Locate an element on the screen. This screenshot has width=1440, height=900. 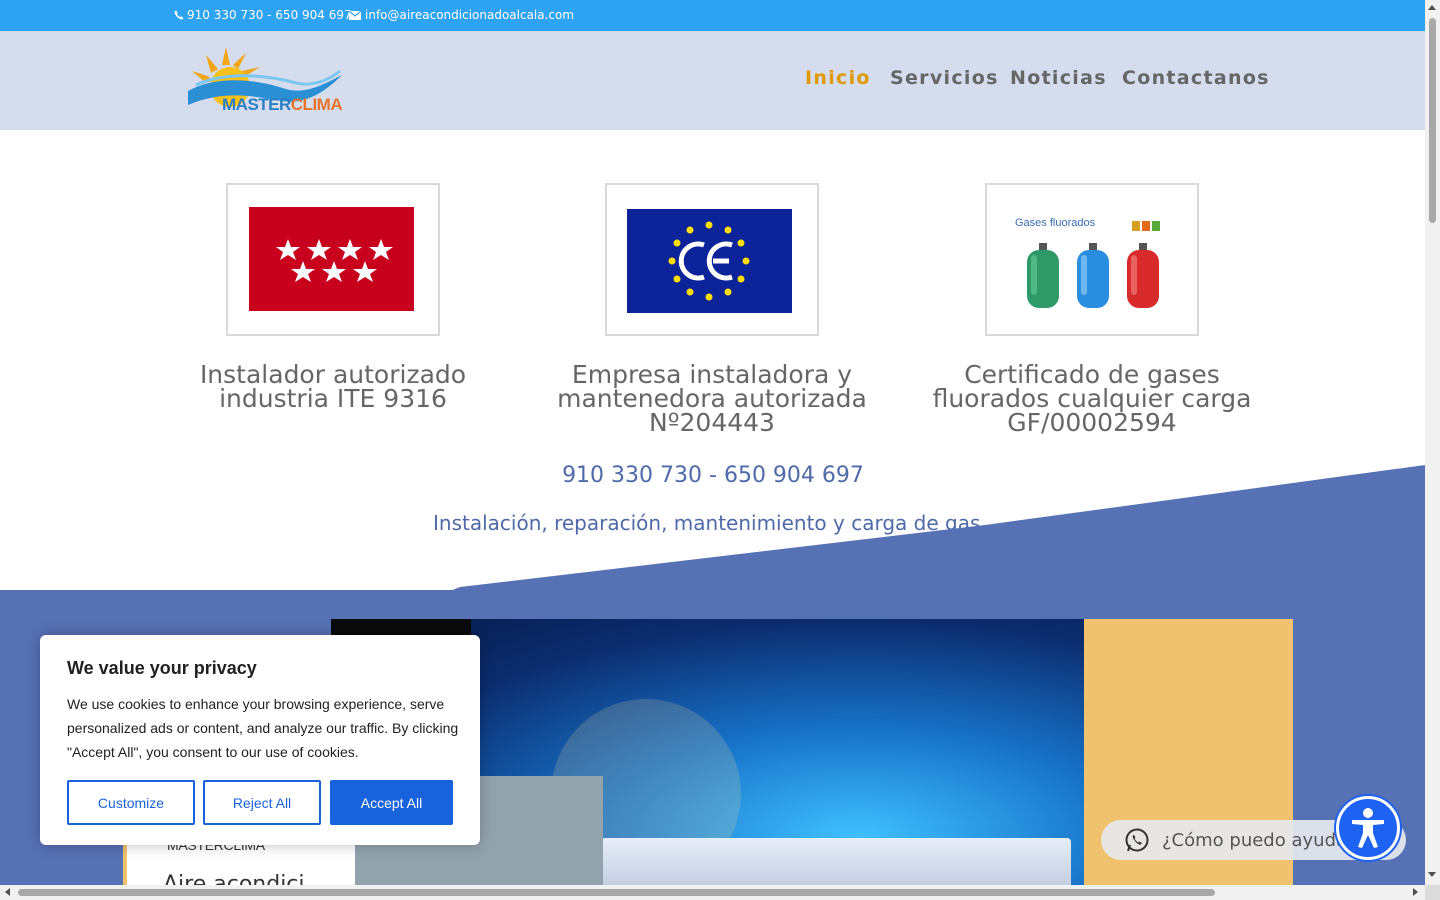
phone-icon is located at coordinates (179, 15).